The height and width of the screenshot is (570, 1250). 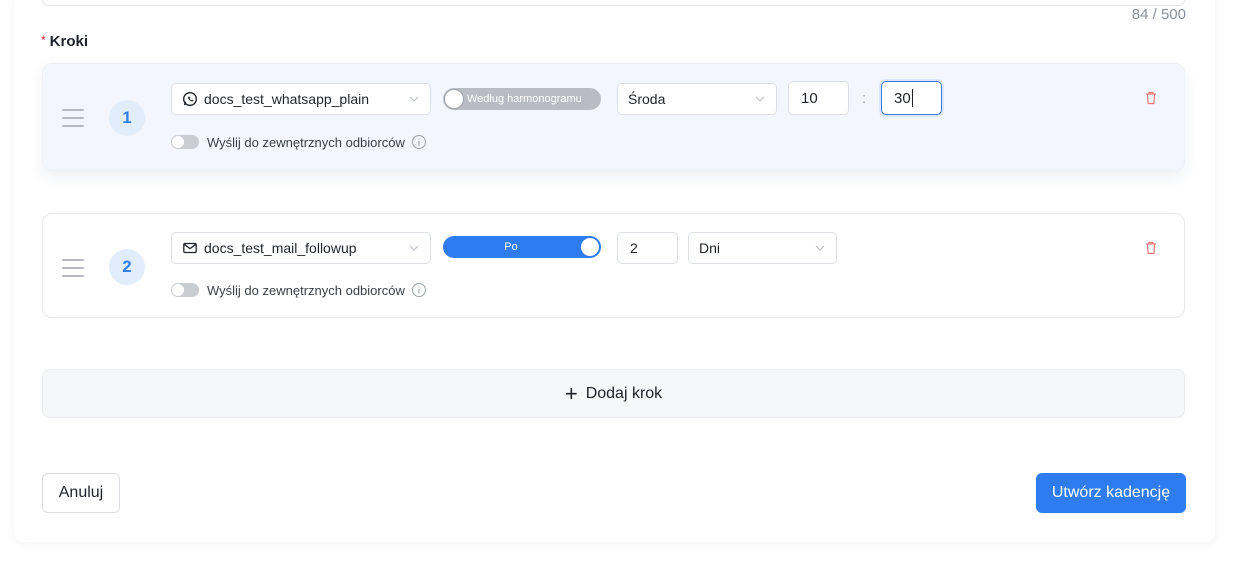 What do you see at coordinates (511, 247) in the screenshot?
I see `timing-toggle-label: Po` at bounding box center [511, 247].